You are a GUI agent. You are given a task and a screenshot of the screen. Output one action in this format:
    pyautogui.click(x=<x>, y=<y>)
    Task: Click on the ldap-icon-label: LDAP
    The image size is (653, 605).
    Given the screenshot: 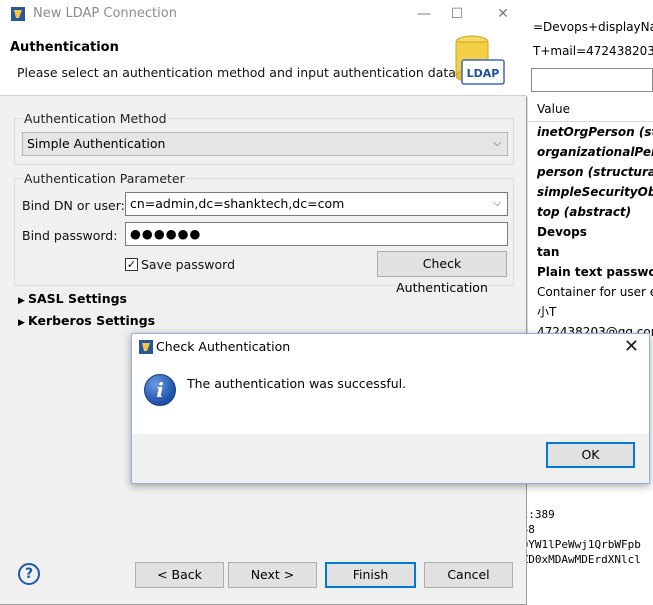 What is the action you would take?
    pyautogui.click(x=483, y=73)
    